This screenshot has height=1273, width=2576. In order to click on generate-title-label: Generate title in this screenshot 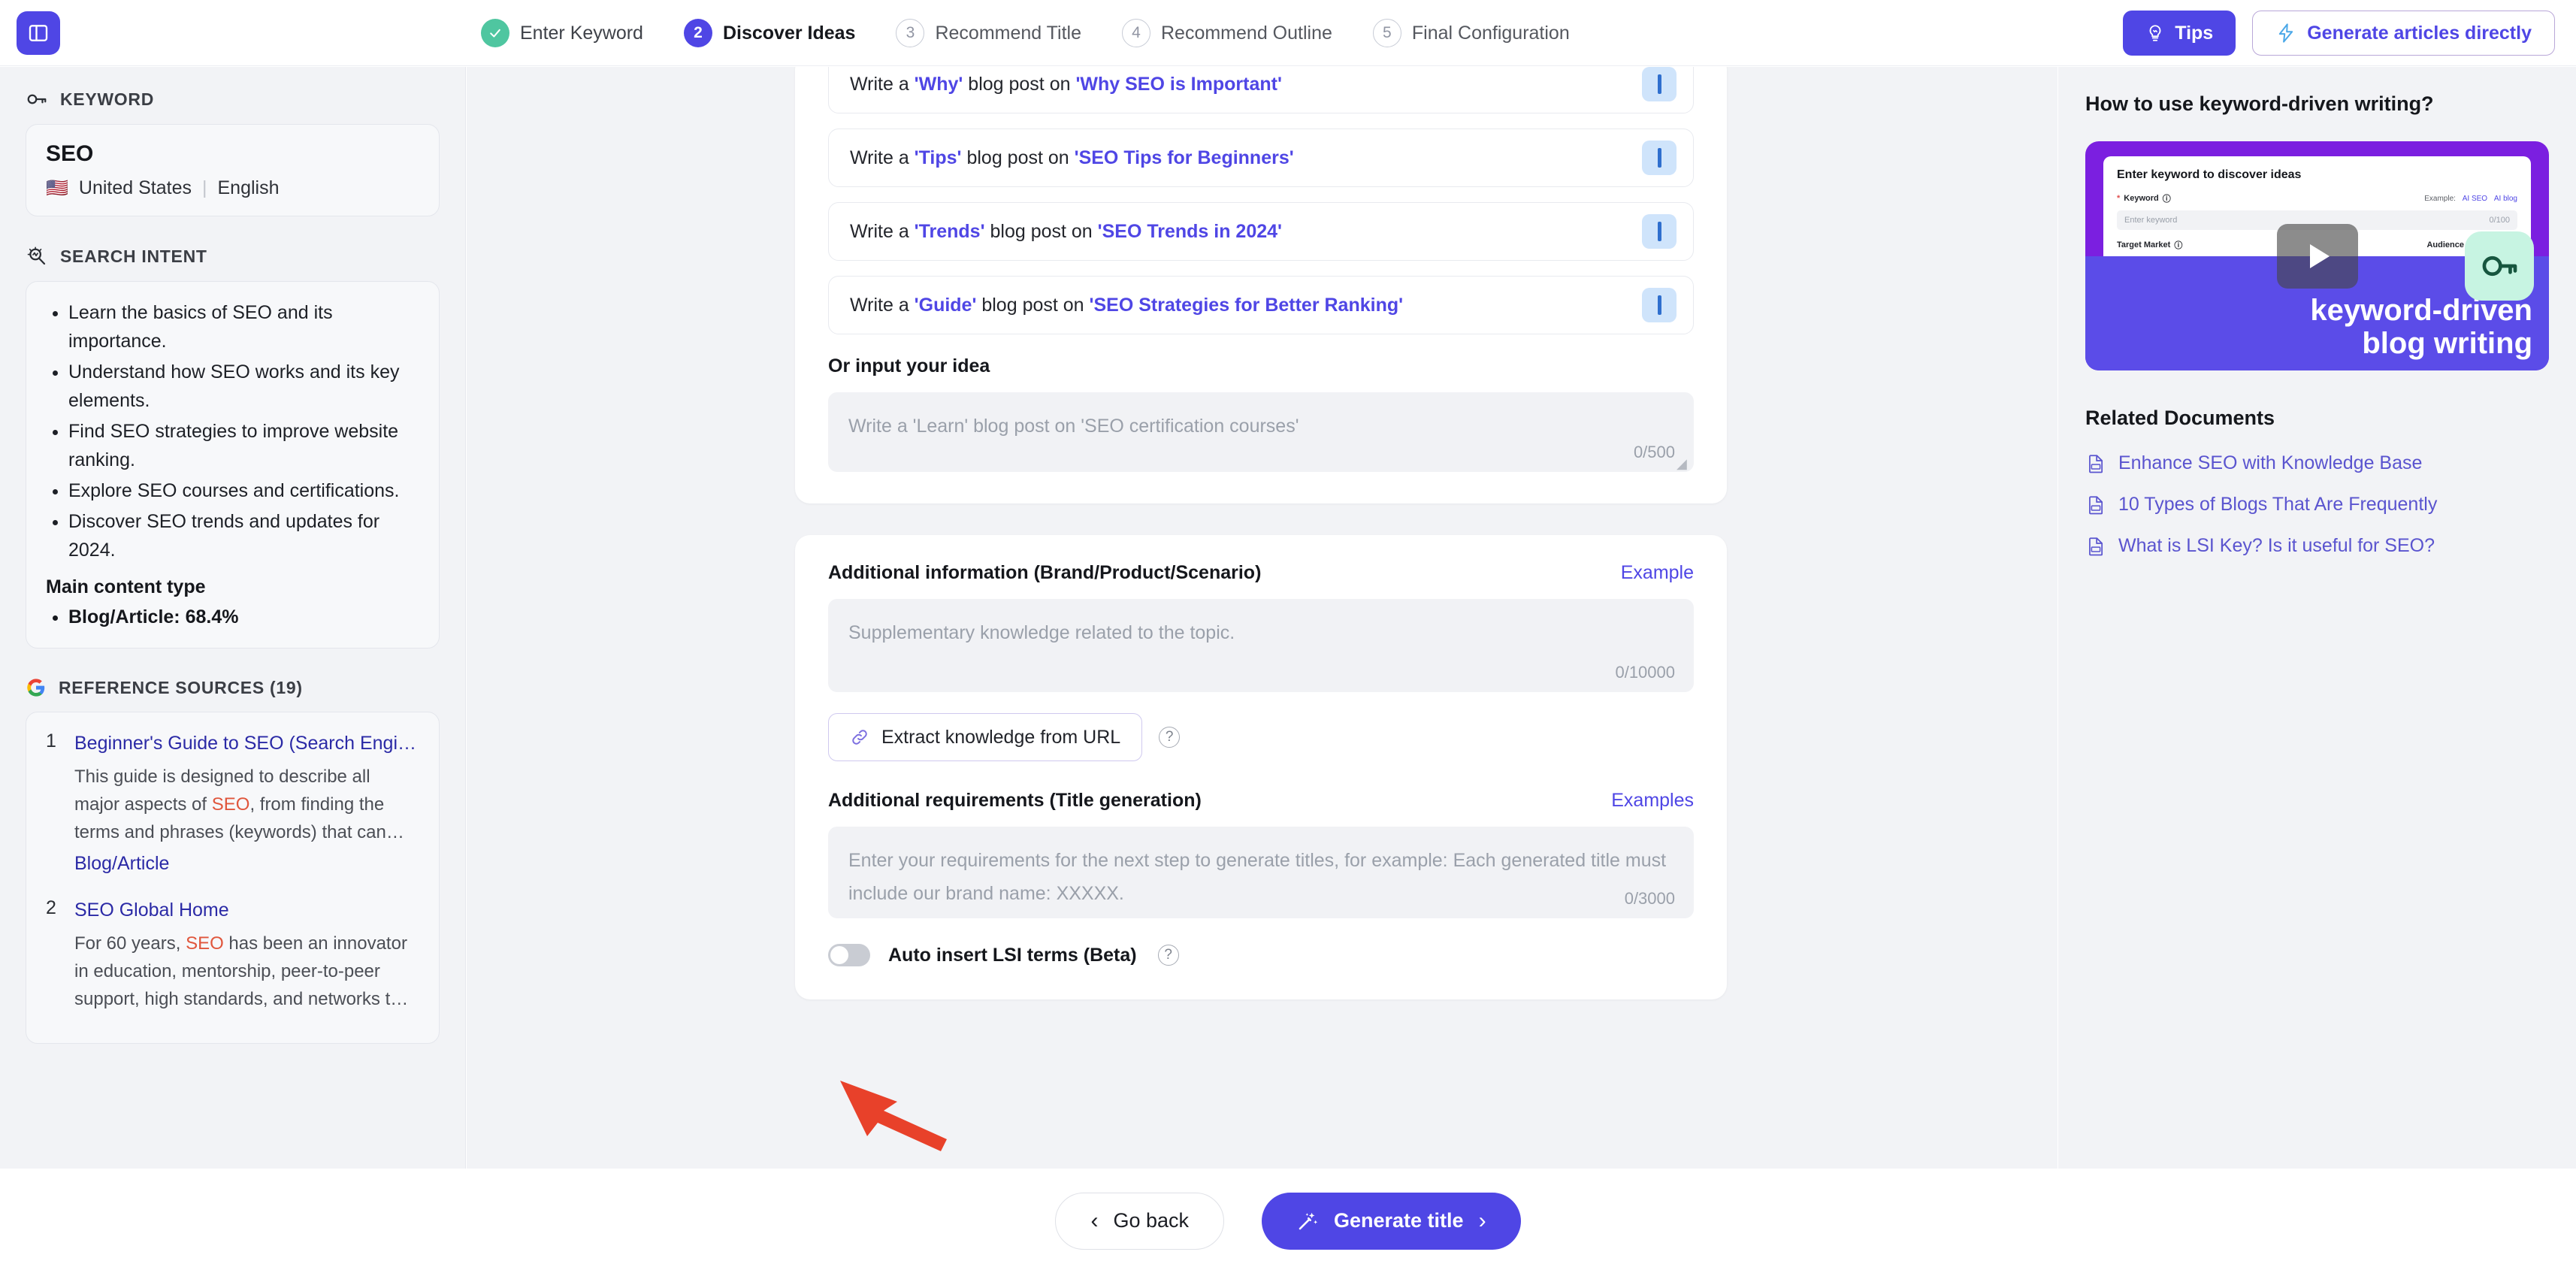, I will do `click(1399, 1220)`.